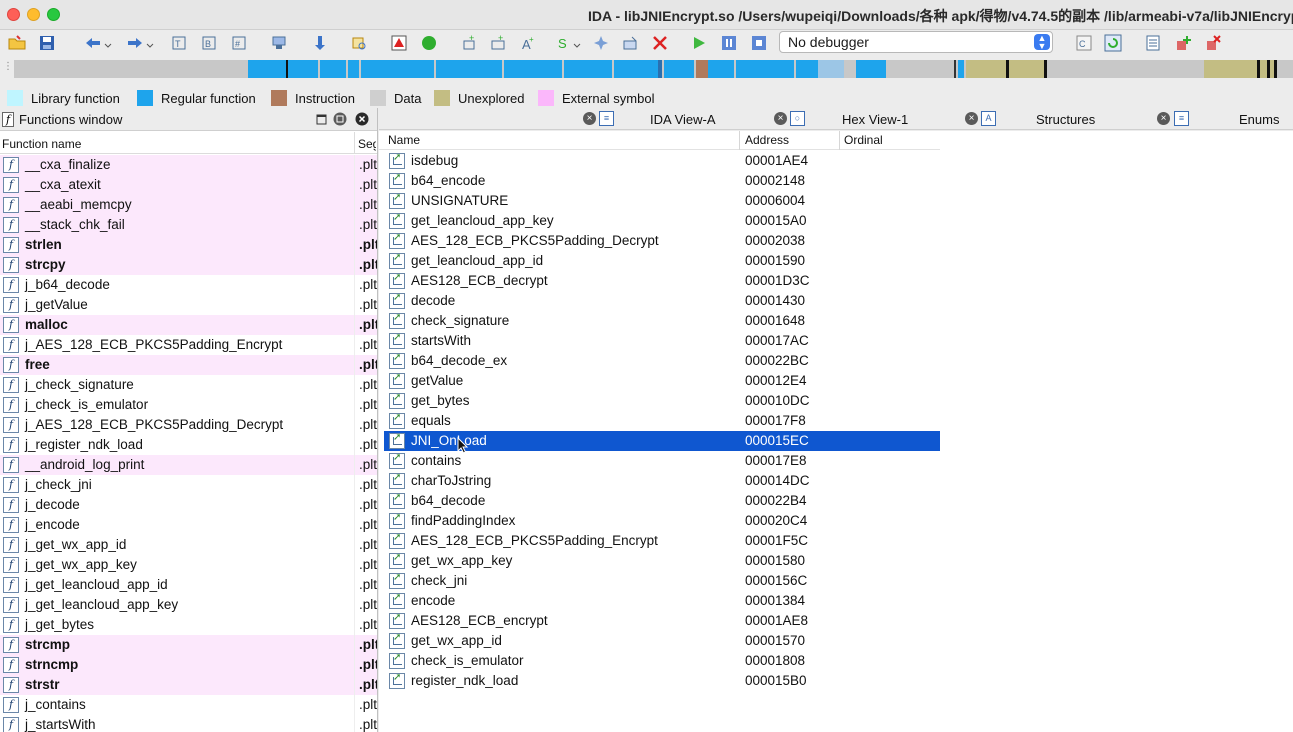 The image size is (1293, 732). Describe the element at coordinates (179, 43) in the screenshot. I see `find-text-icon: T` at that location.